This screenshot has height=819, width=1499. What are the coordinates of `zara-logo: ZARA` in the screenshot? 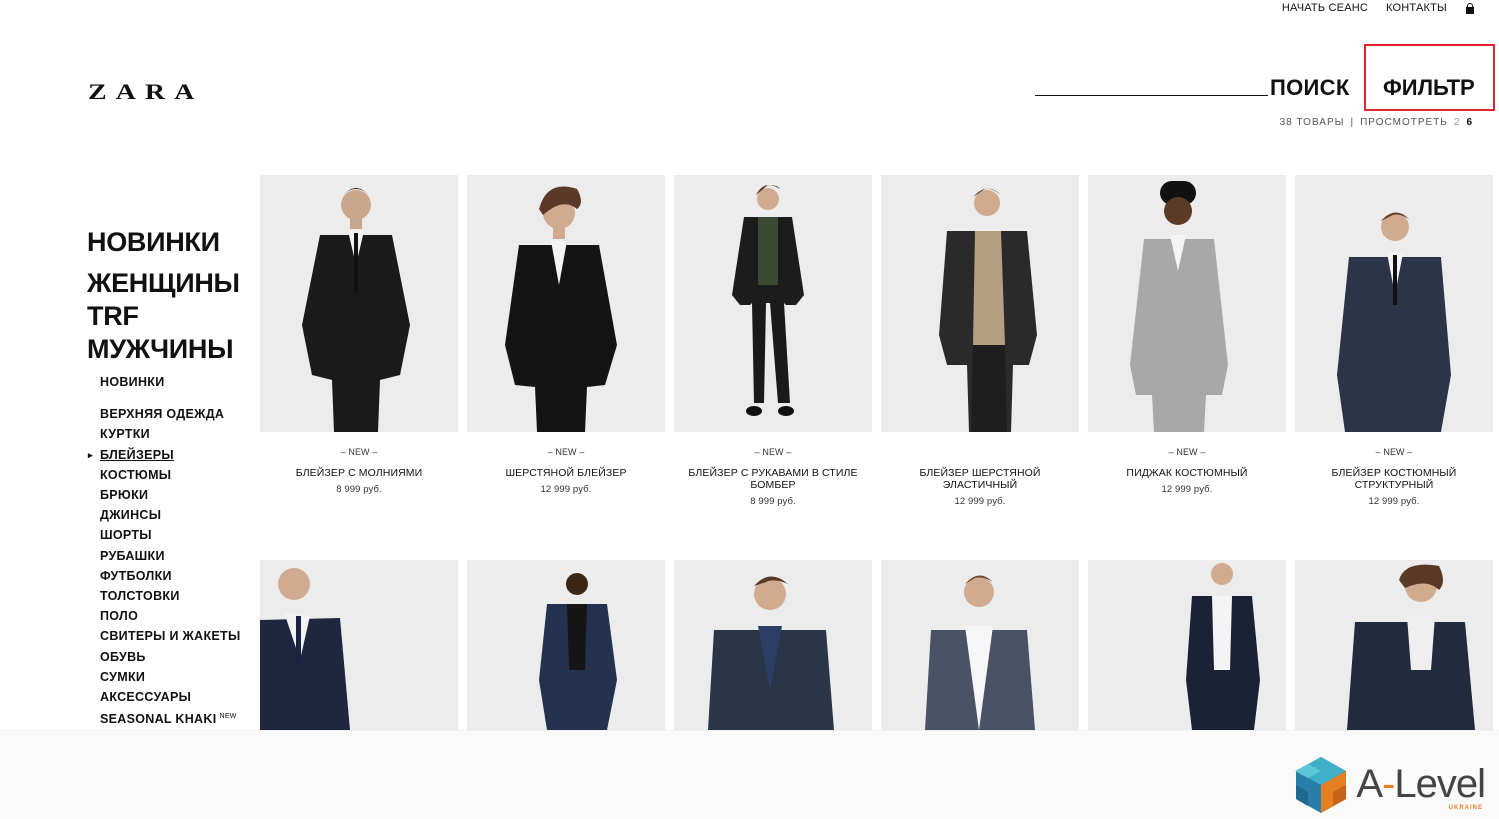 It's located at (145, 93).